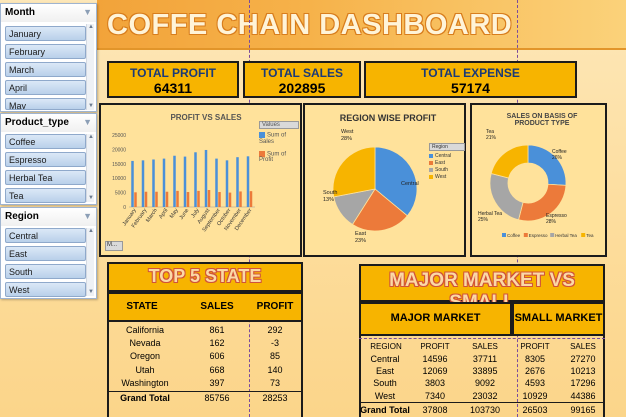 This screenshot has height=417, width=626. Describe the element at coordinates (447, 147) in the screenshot. I see `legend-field-button: Region` at that location.